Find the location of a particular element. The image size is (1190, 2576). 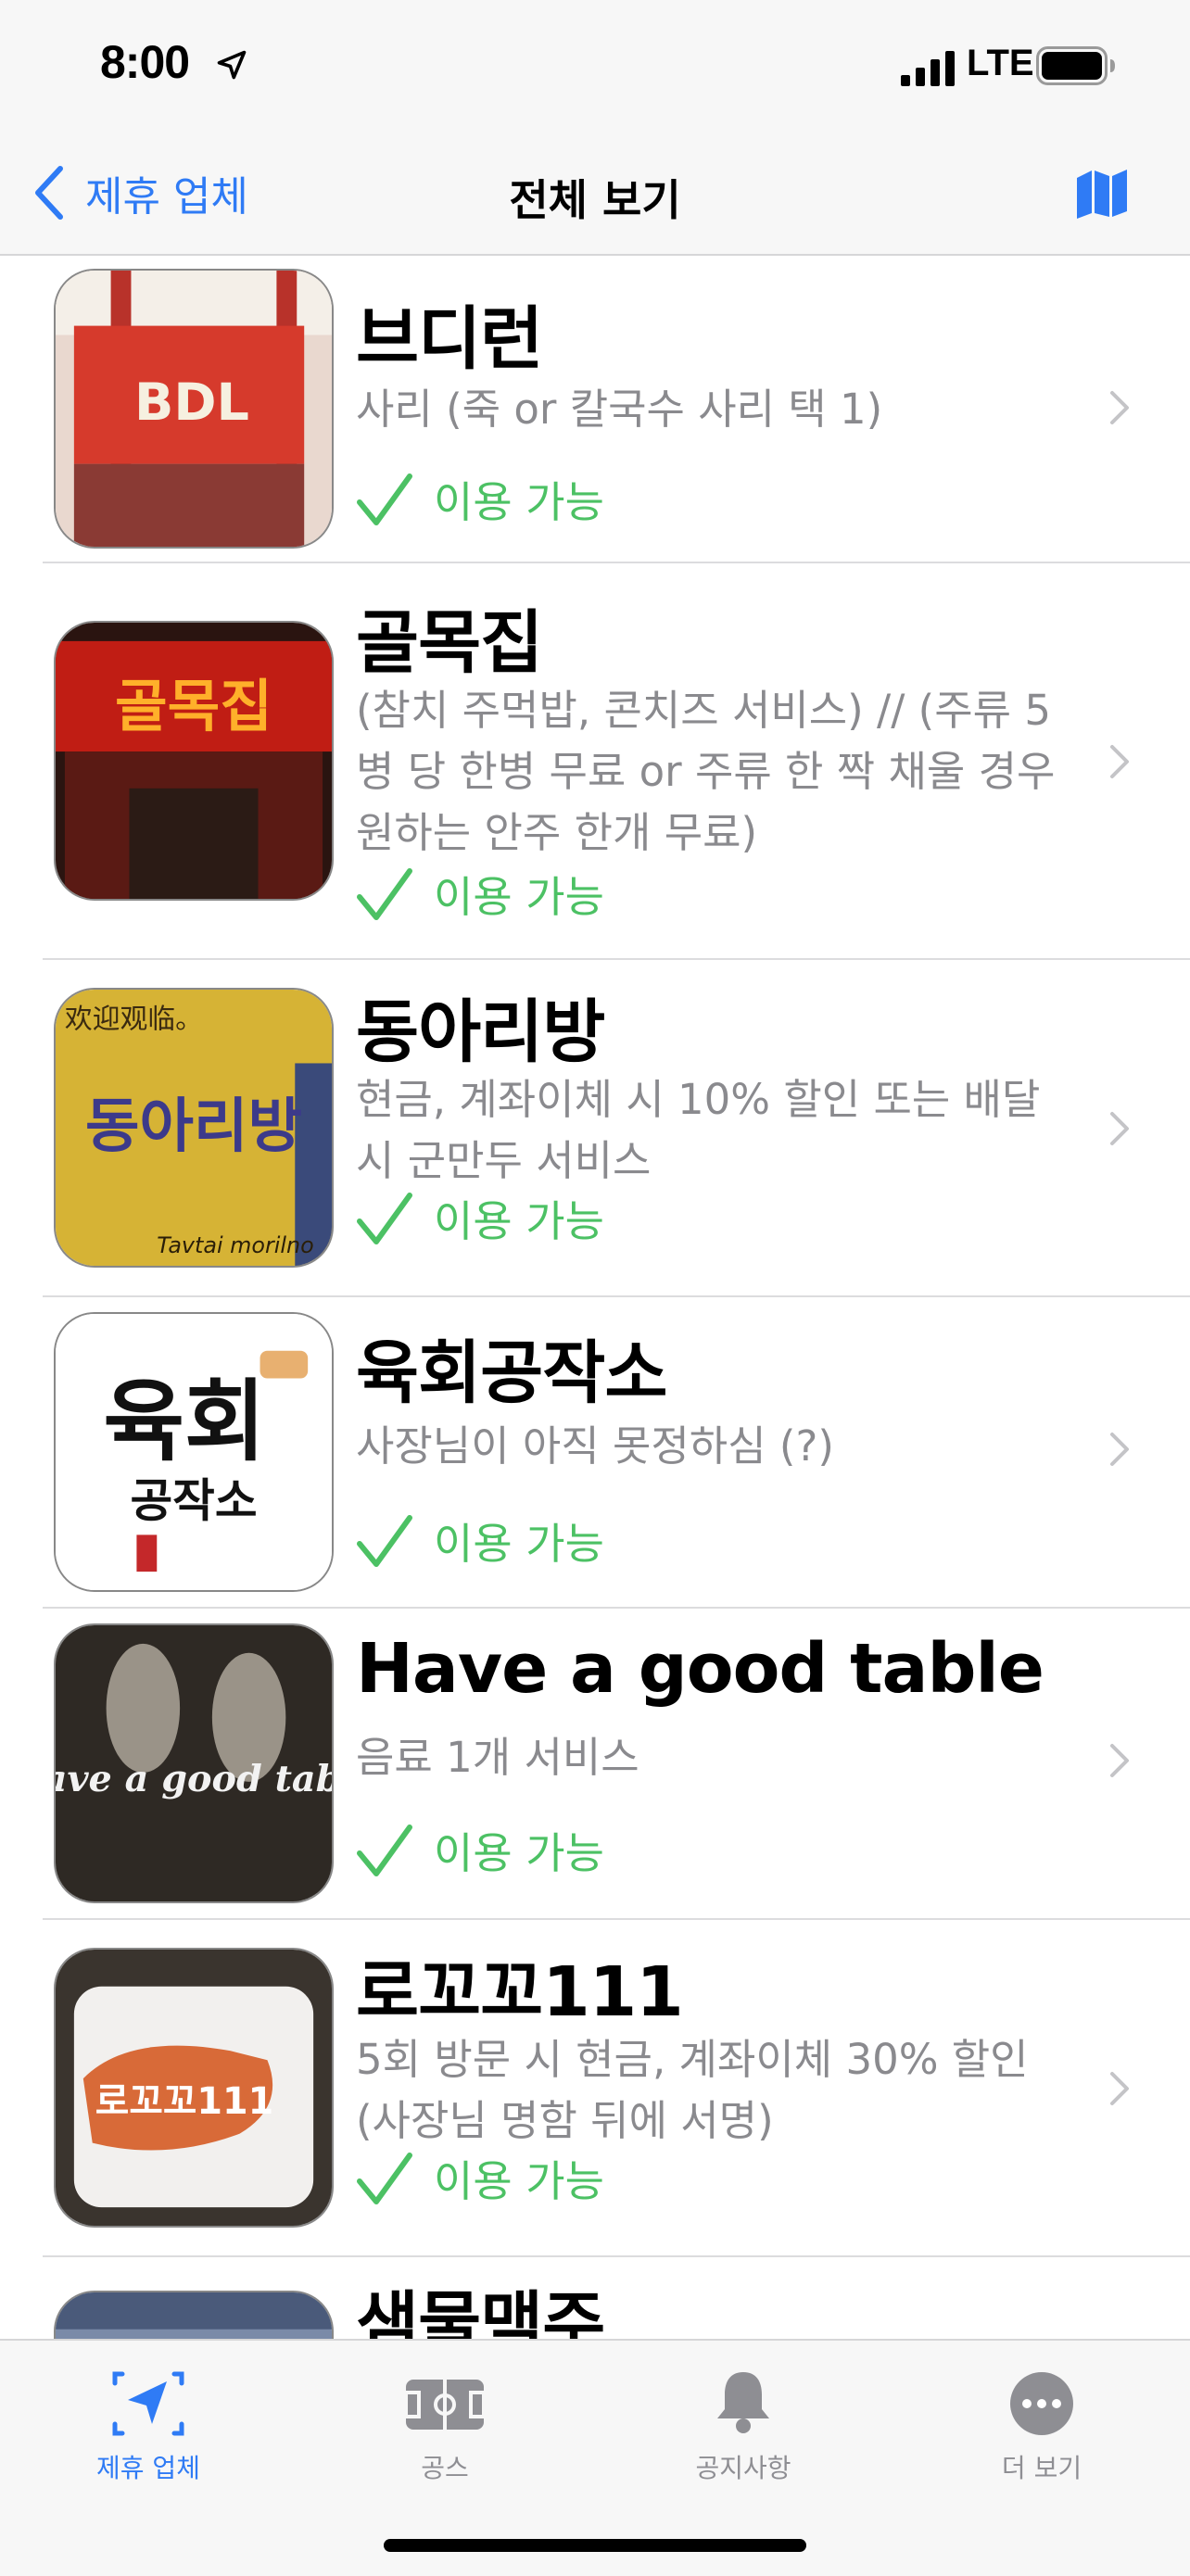

store-benefit: 음료 1개 서비스 is located at coordinates (497, 1757).